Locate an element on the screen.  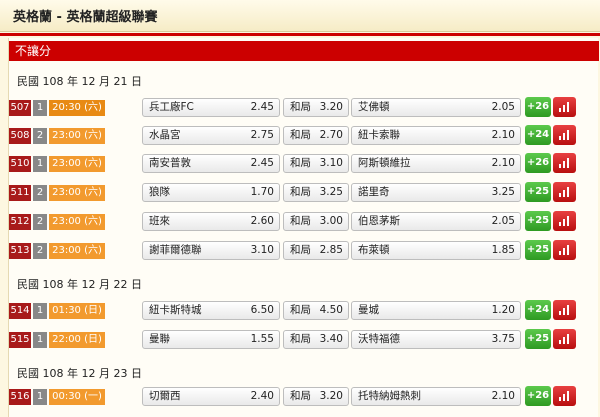
draw-odds: 3.10 is located at coordinates (331, 163).